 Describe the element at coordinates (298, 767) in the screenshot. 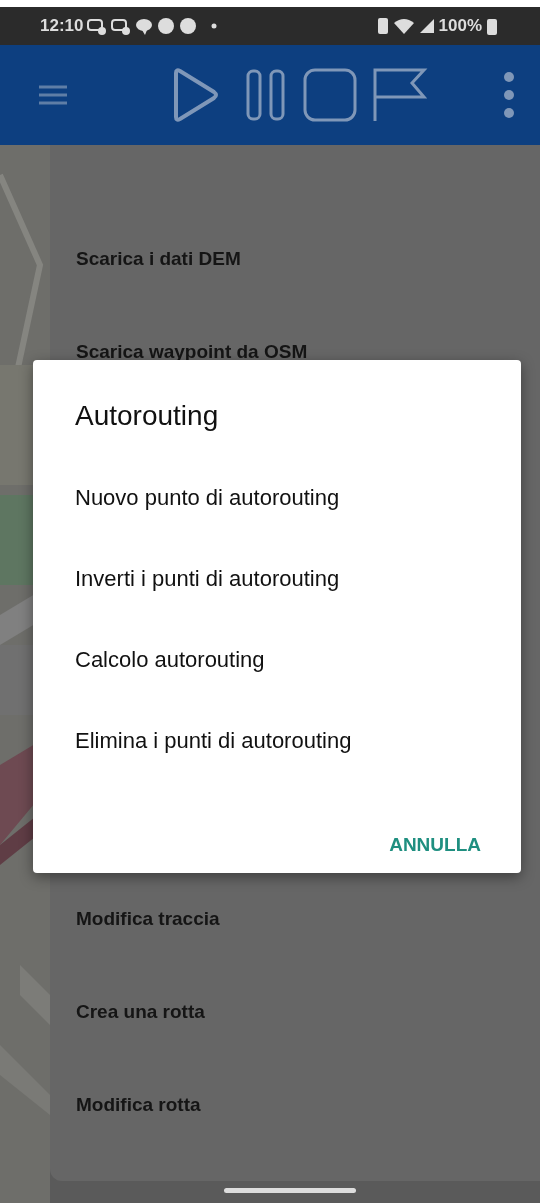

I see `dialog-option: Elimina i punti di autorouting` at that location.